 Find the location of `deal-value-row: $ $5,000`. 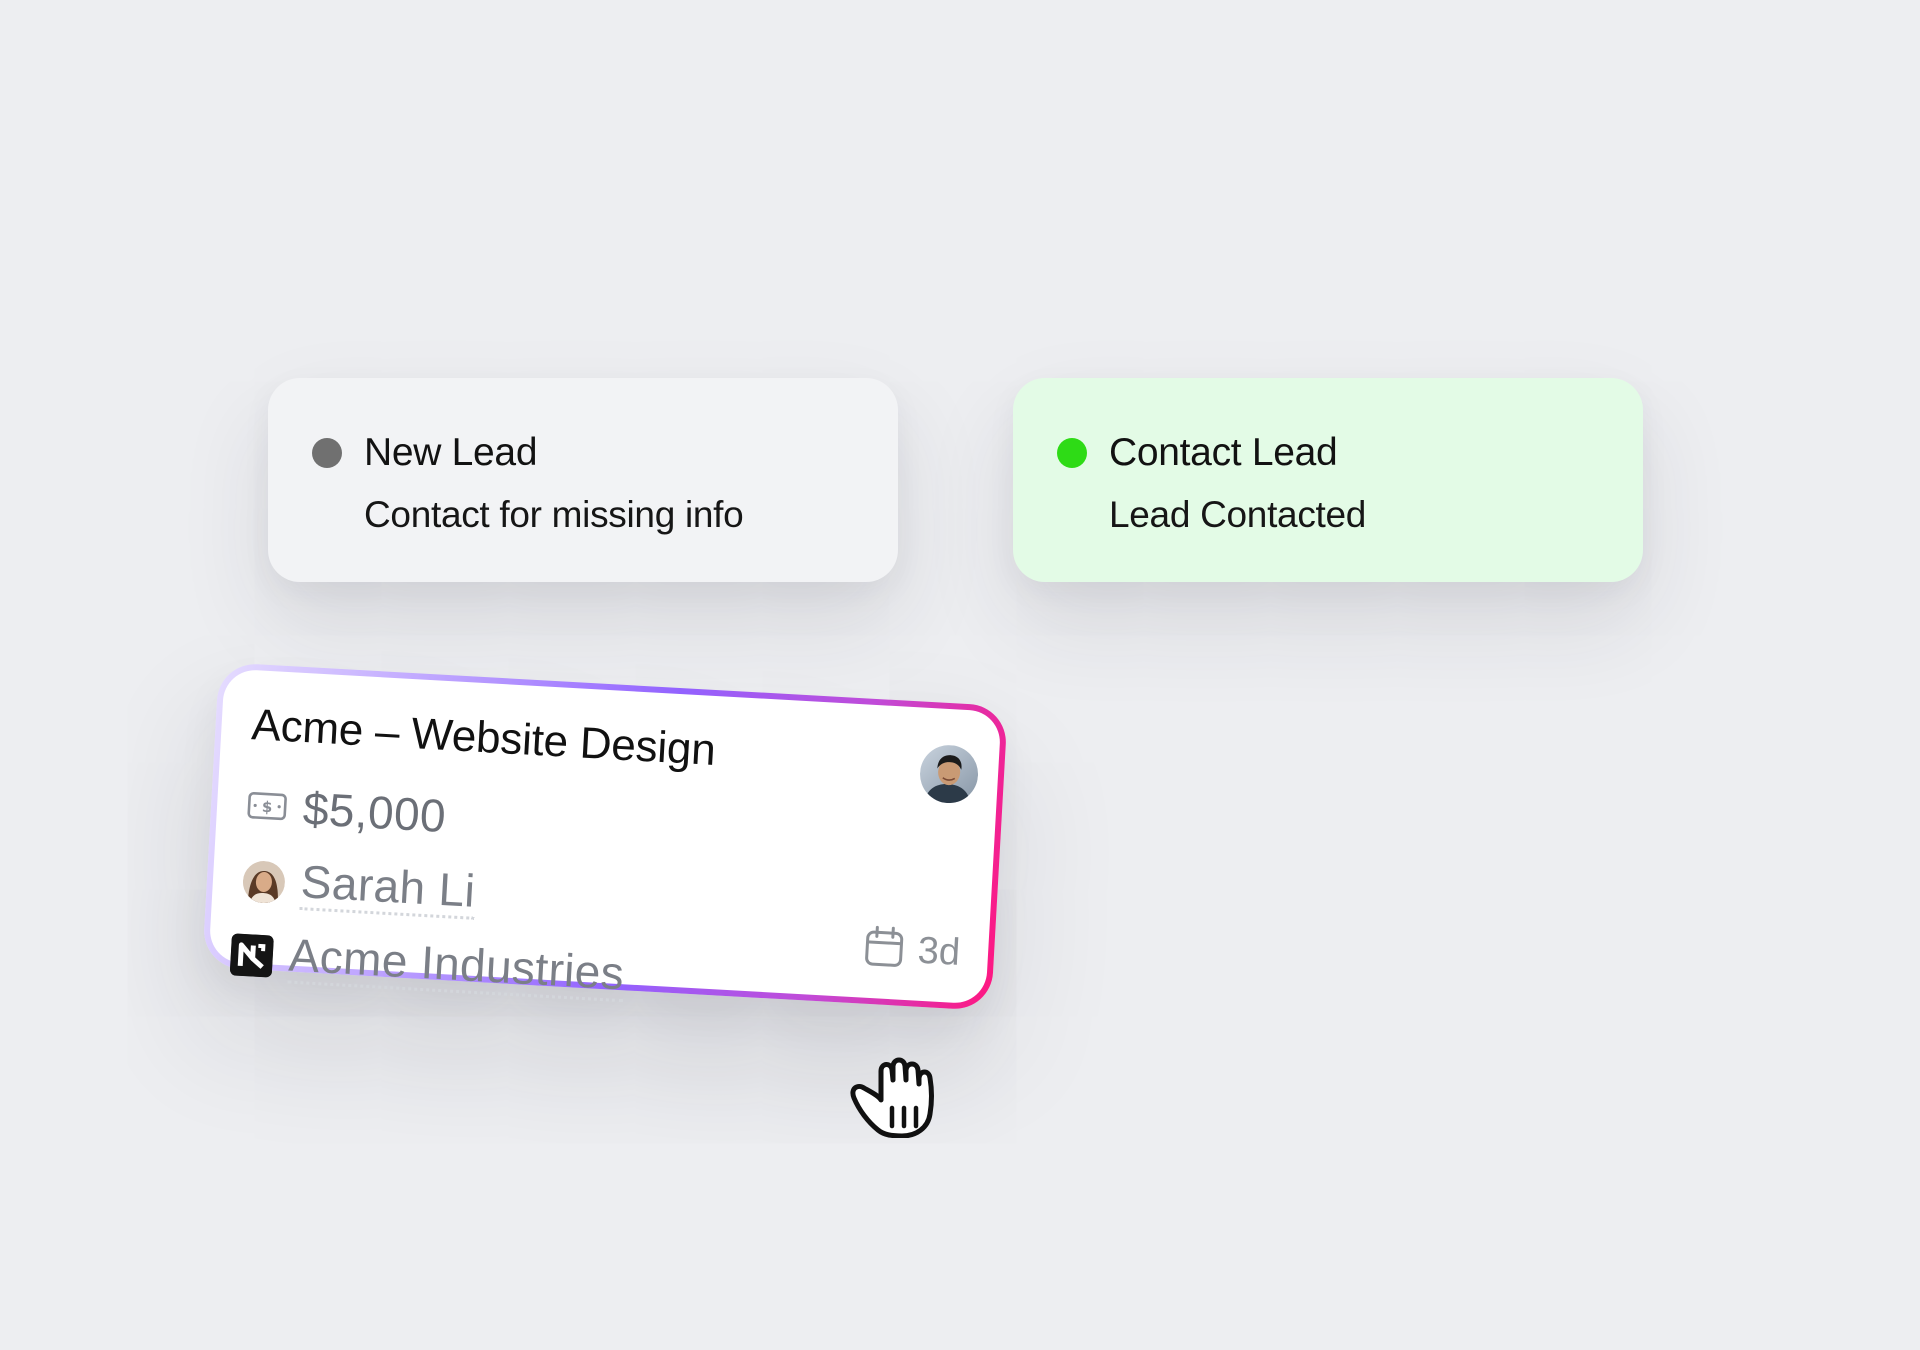

deal-value-row: $ $5,000 is located at coordinates (347, 810).